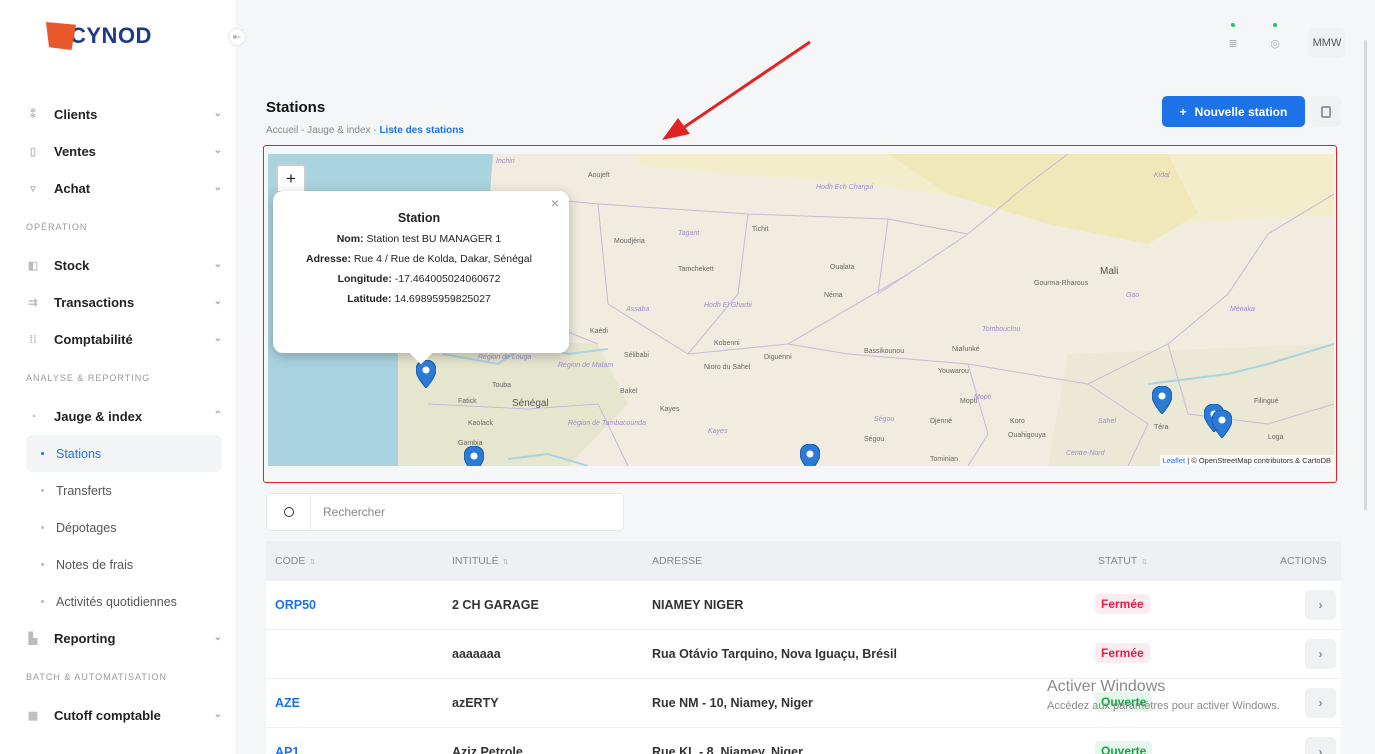 Image resolution: width=1375 pixels, height=754 pixels. What do you see at coordinates (124, 715) in the screenshot?
I see `sidebar-item-cutoff: ▦ Cutoff comptable ⌄` at bounding box center [124, 715].